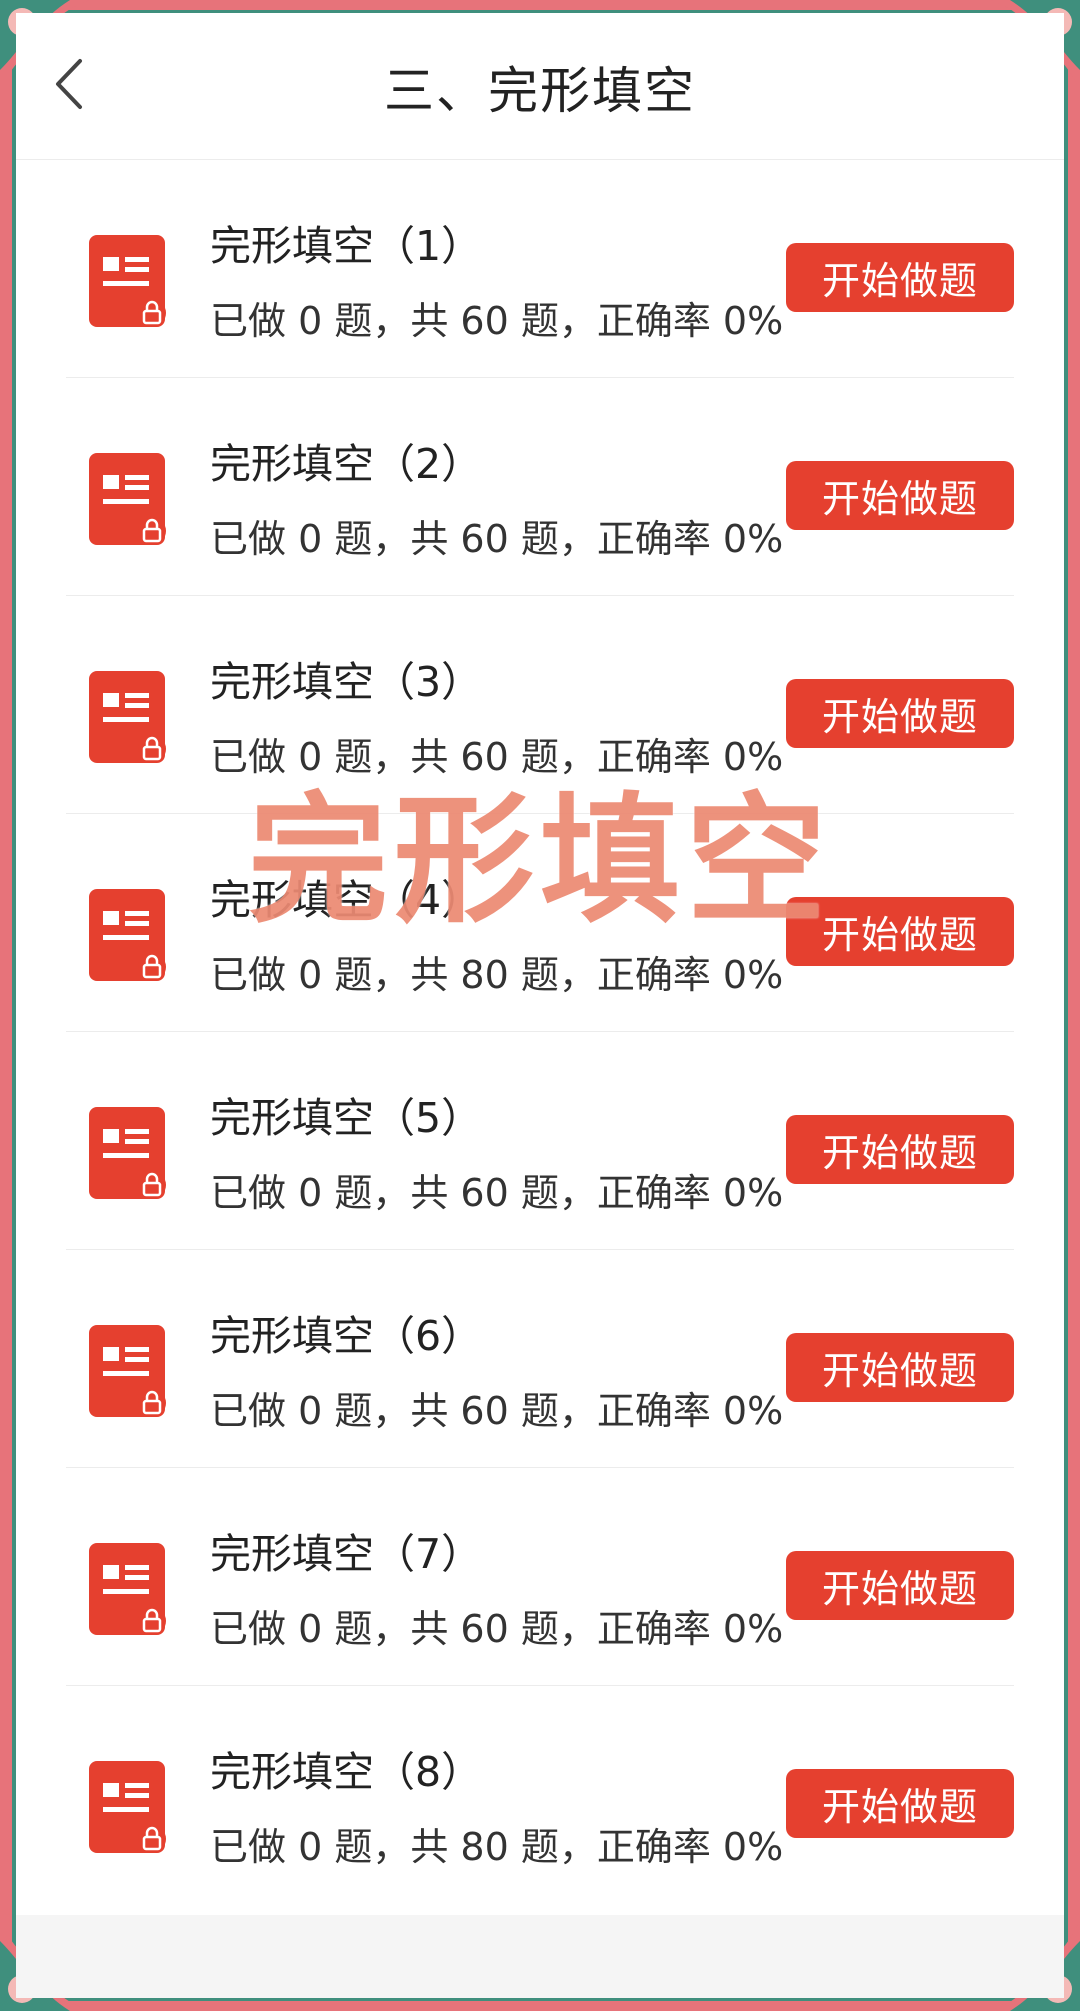 The height and width of the screenshot is (2011, 1080). I want to click on list-item: 完形填空（6） 已做 0 题，共 60 题，正确率 0% 开始做题, so click(540, 1359).